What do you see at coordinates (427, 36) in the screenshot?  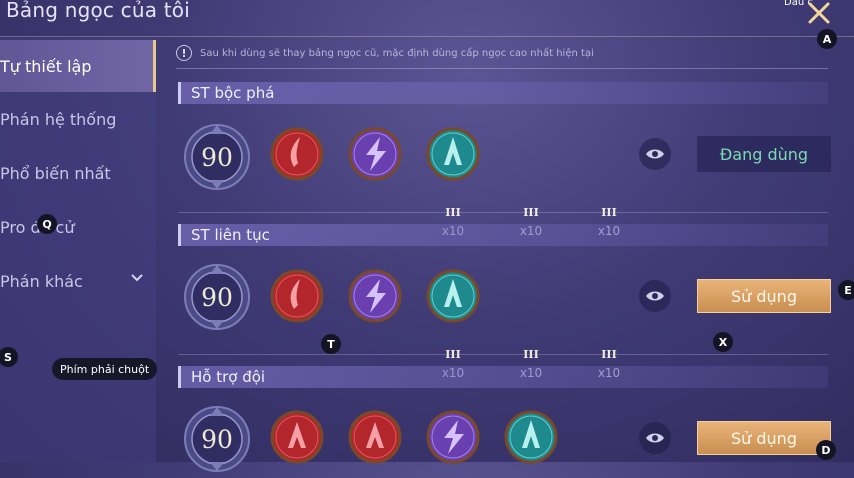 I see `header-divider` at bounding box center [427, 36].